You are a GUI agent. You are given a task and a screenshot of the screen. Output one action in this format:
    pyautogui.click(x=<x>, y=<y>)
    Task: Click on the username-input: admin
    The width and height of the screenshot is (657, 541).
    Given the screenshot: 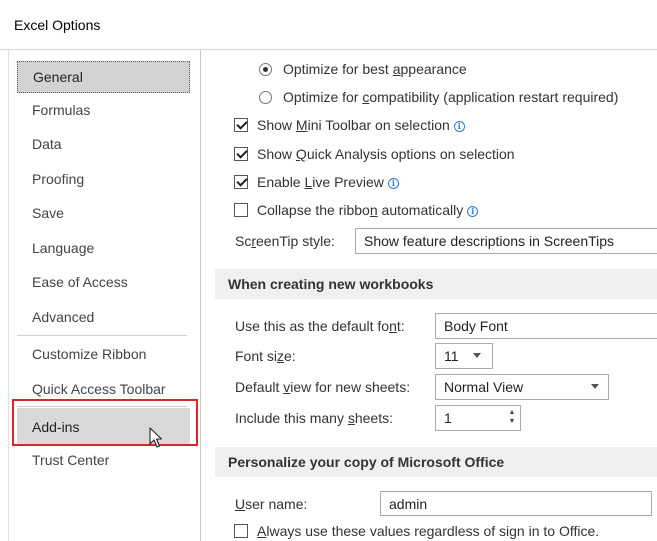 What is the action you would take?
    pyautogui.click(x=516, y=503)
    